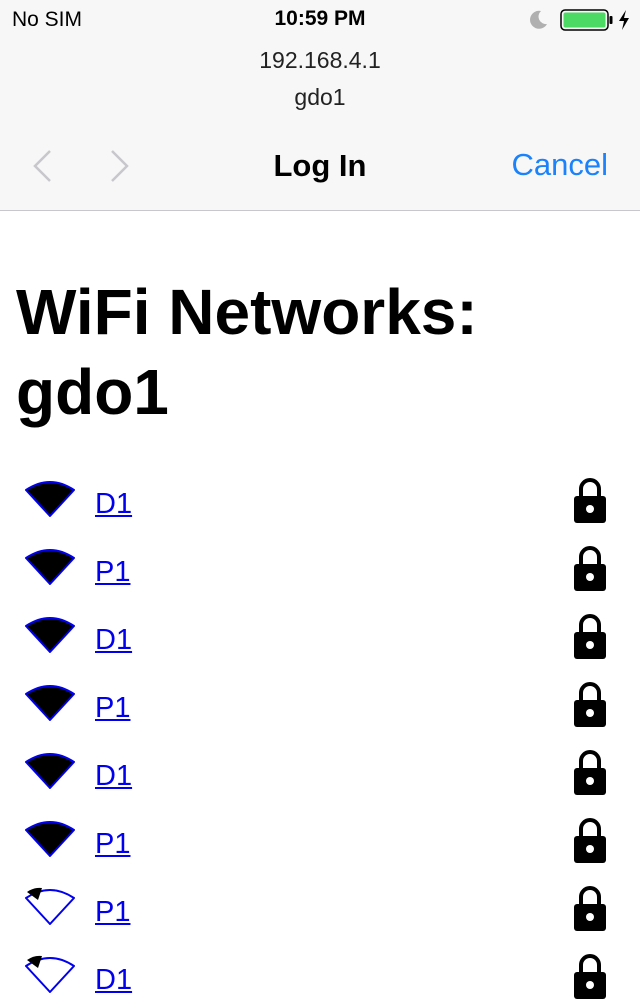  What do you see at coordinates (320, 97) in the screenshot?
I see `page-subtitle: gdo1` at bounding box center [320, 97].